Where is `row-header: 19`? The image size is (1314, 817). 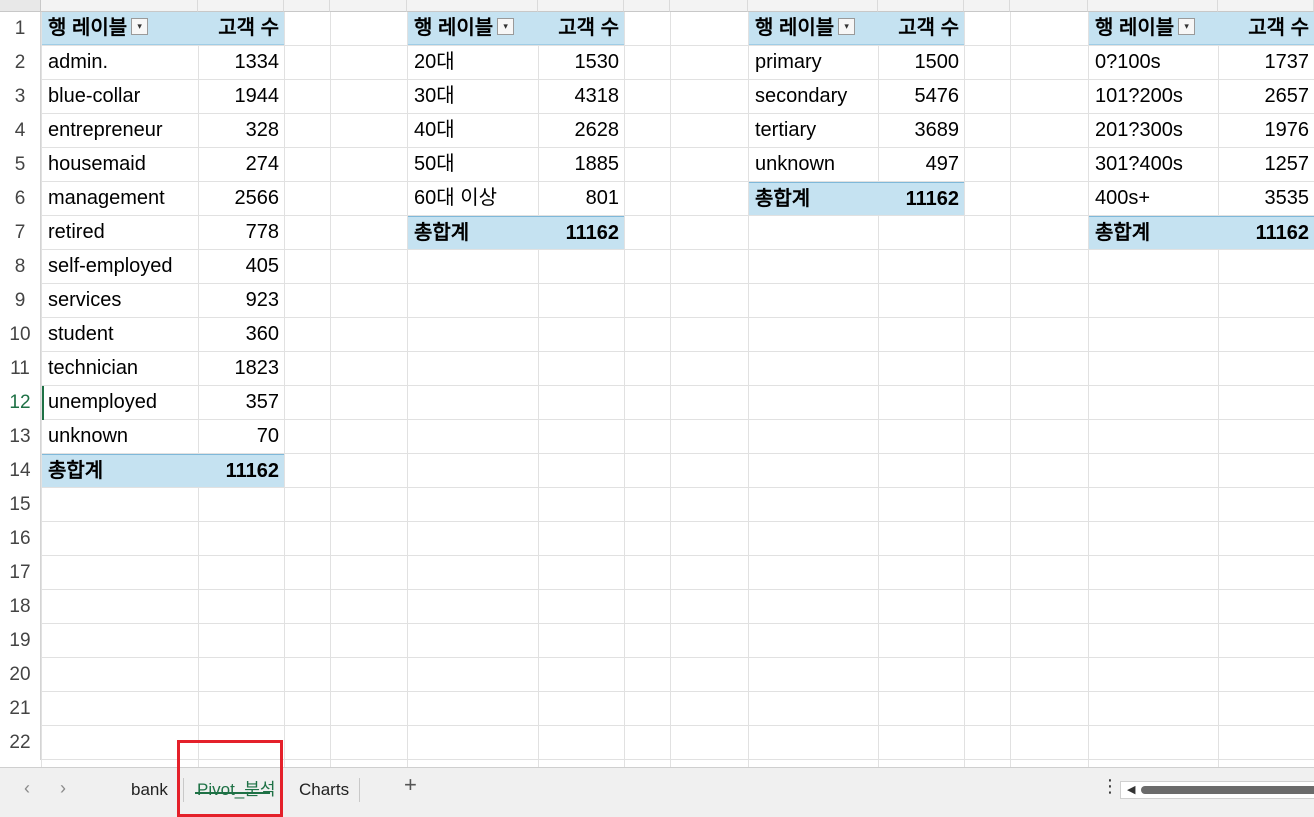 row-header: 19 is located at coordinates (20, 641).